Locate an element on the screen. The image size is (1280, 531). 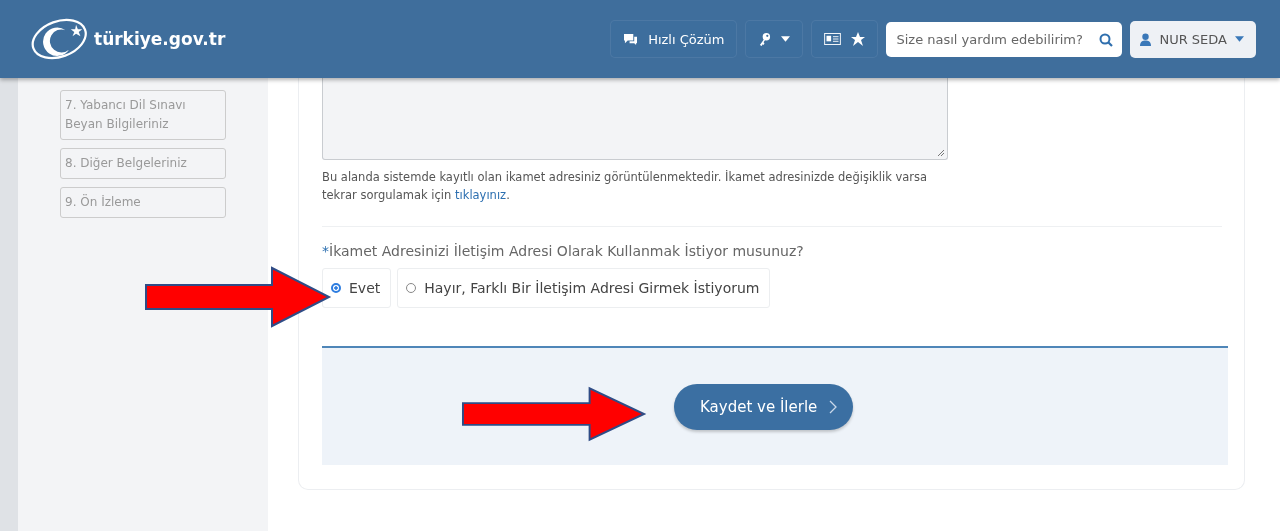
site-logo-text: türkiye.gov.tr is located at coordinates (160, 39).